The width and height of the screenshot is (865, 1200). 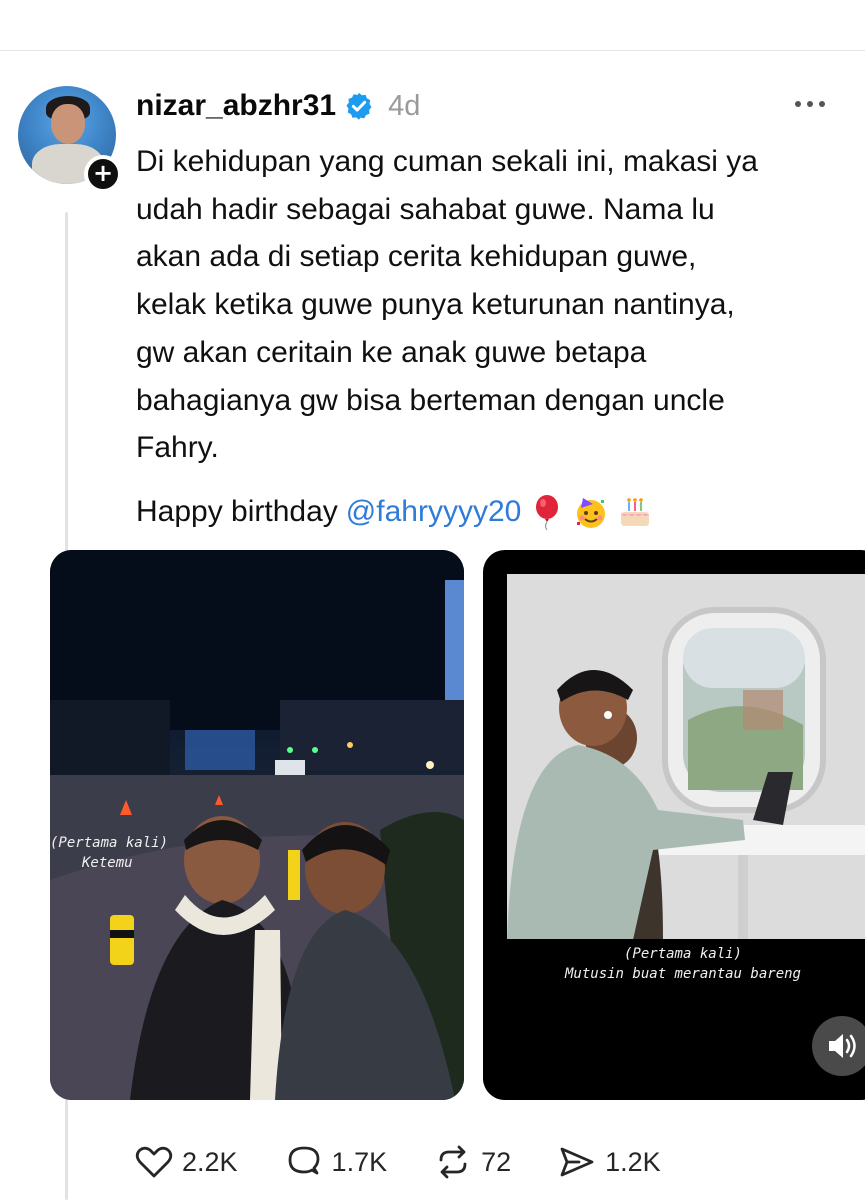 What do you see at coordinates (420, 1162) in the screenshot?
I see `action-bar: 2.2K 1.7K 72 1.2K` at bounding box center [420, 1162].